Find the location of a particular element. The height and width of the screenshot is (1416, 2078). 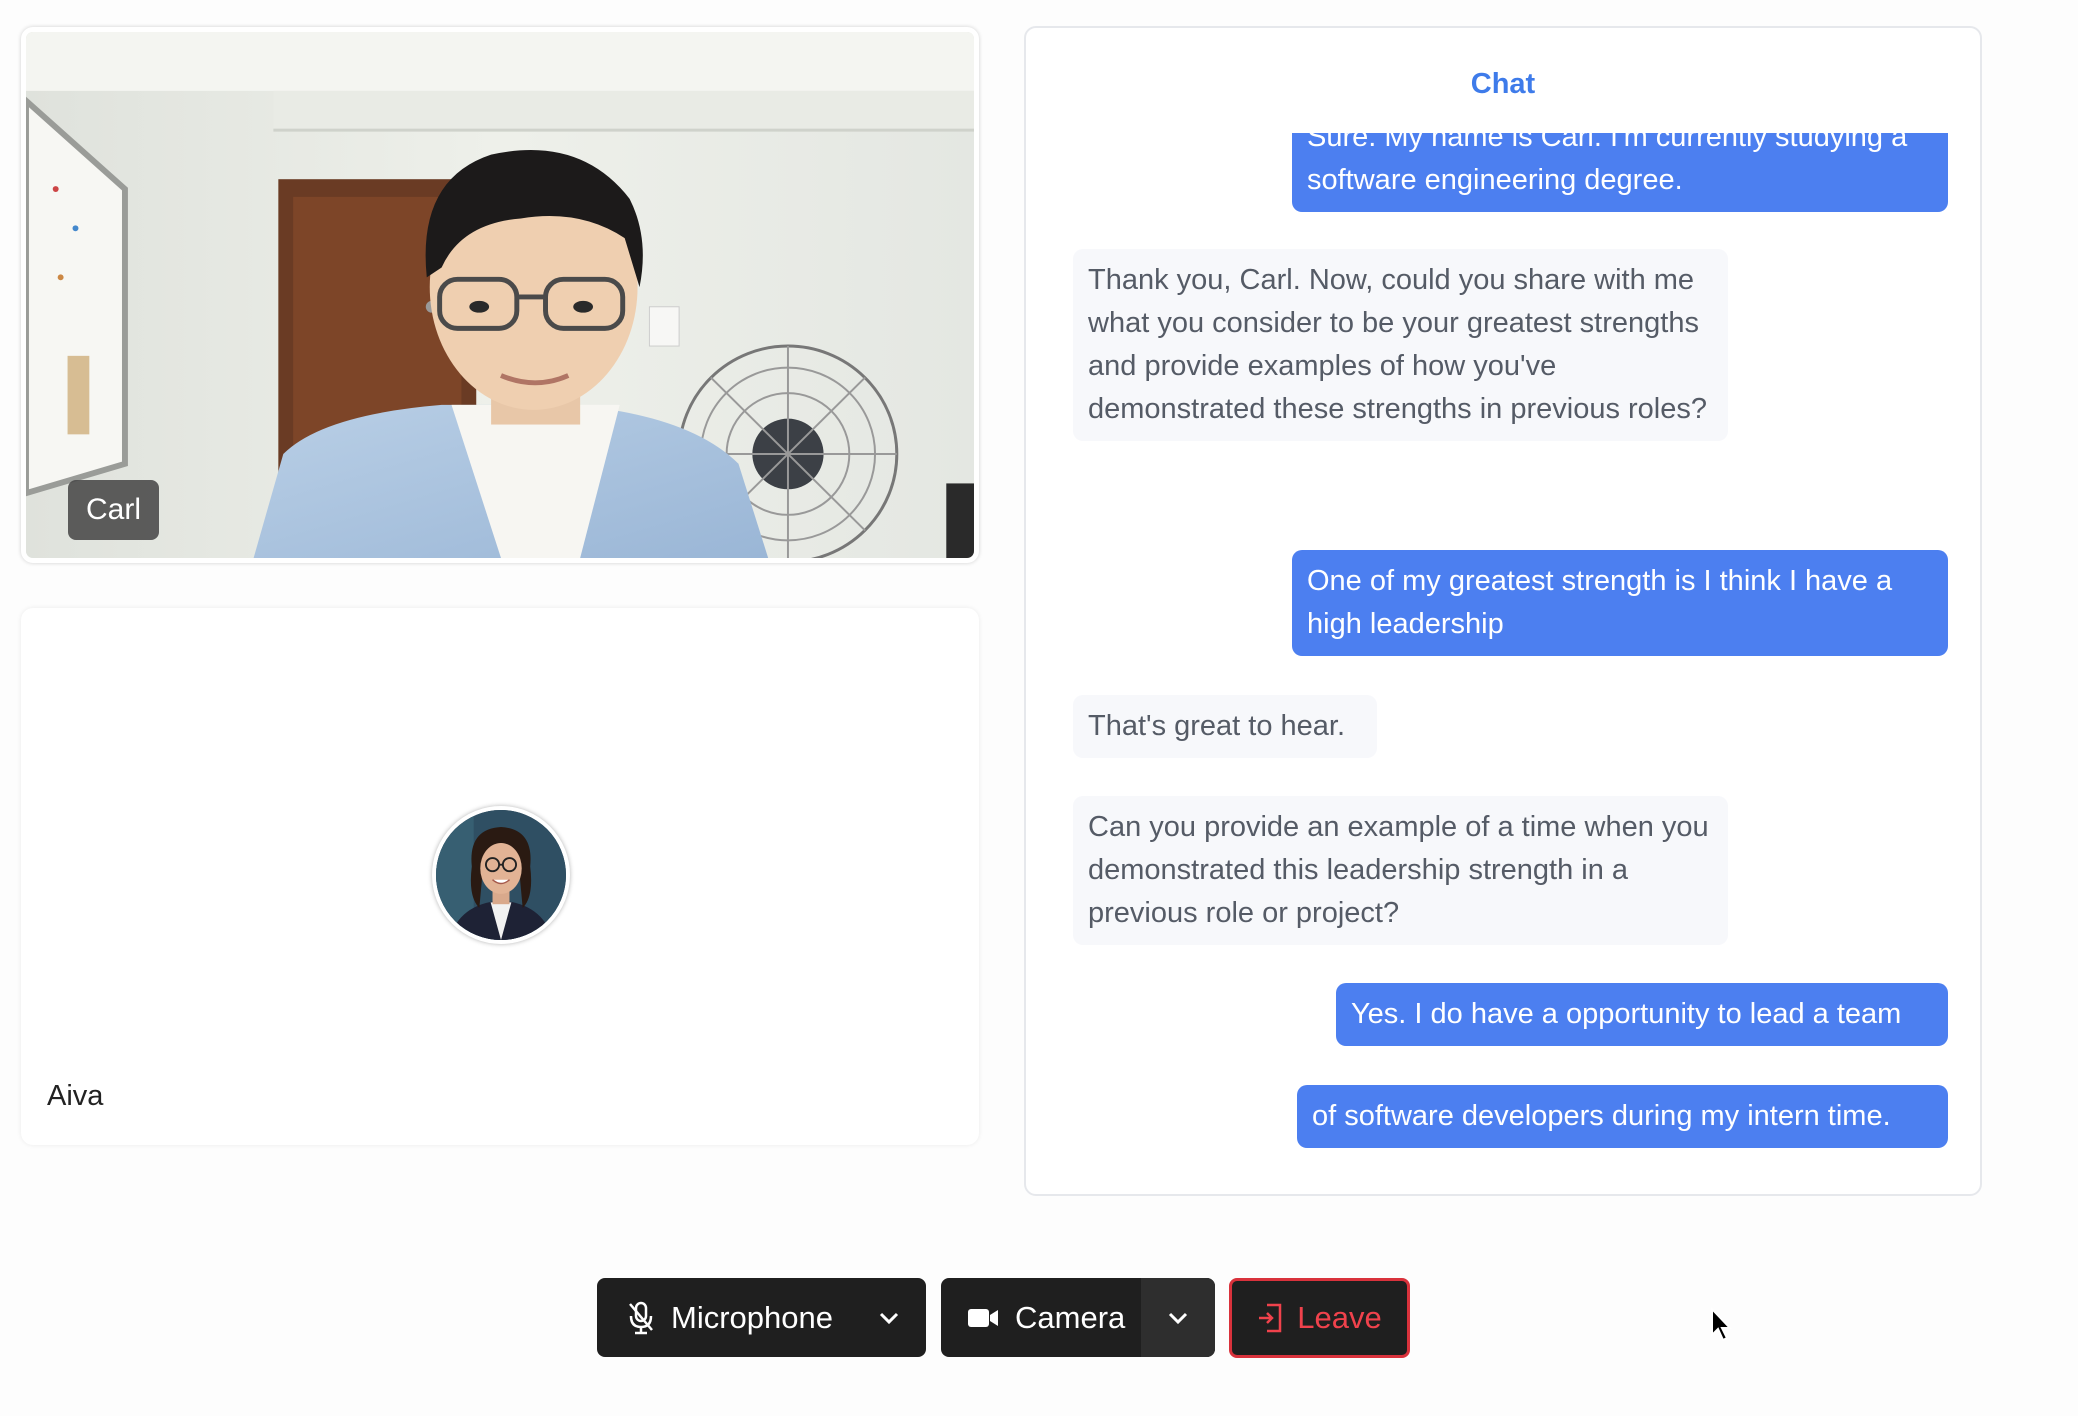

camera-toggle-button: Camera is located at coordinates (1041, 1317).